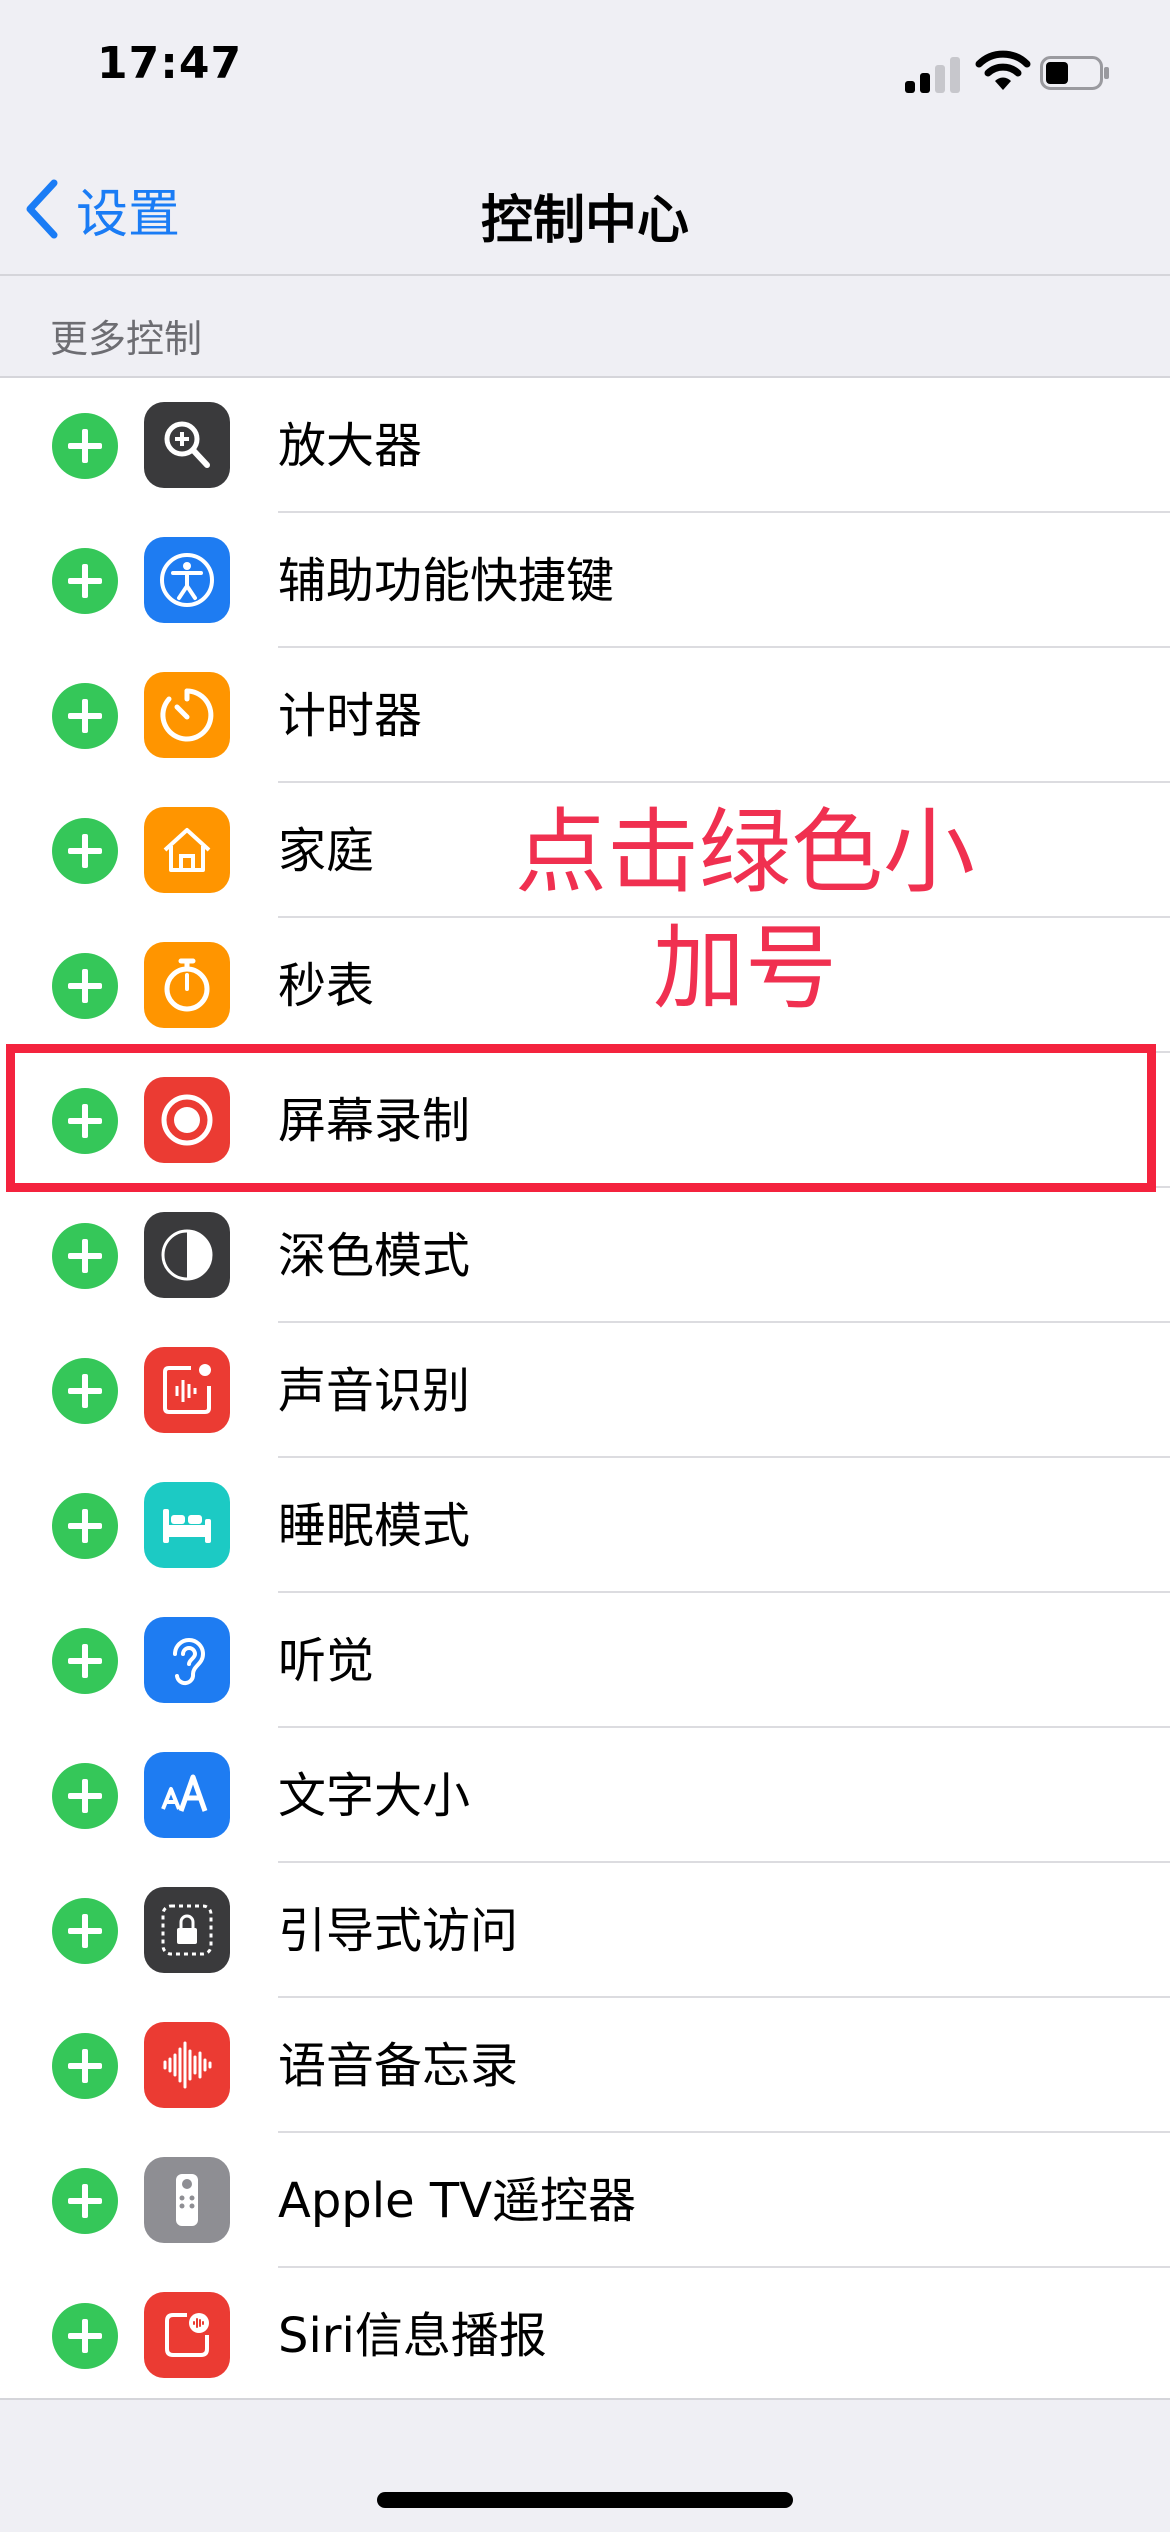 The width and height of the screenshot is (1170, 2532). Describe the element at coordinates (585, 1795) in the screenshot. I see `list-item-text-size: 文字大小` at that location.